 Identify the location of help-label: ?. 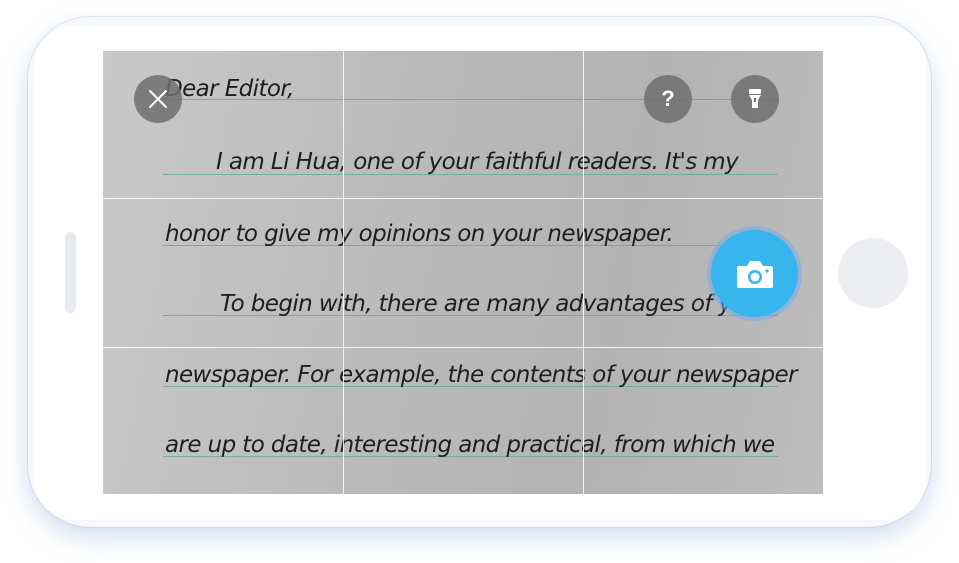
(668, 98).